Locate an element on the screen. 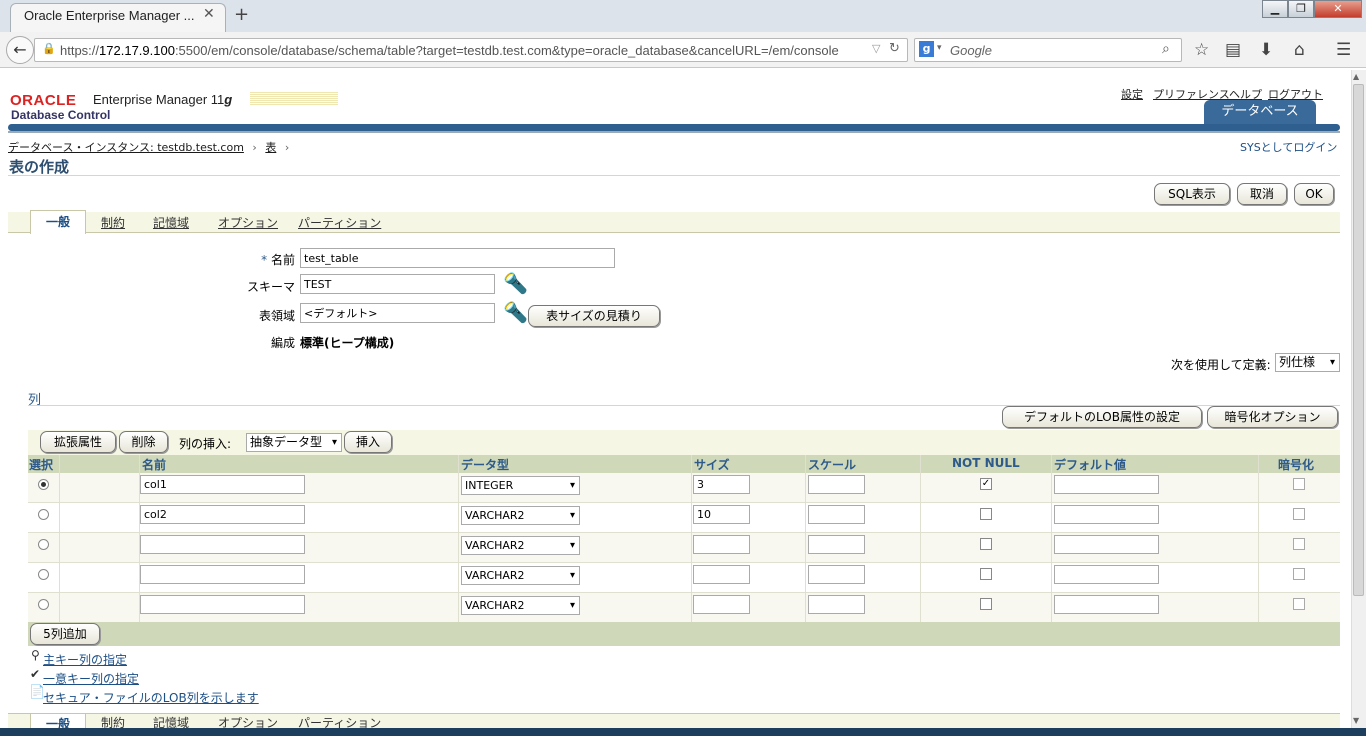  settings-link: 設定 is located at coordinates (1132, 94).